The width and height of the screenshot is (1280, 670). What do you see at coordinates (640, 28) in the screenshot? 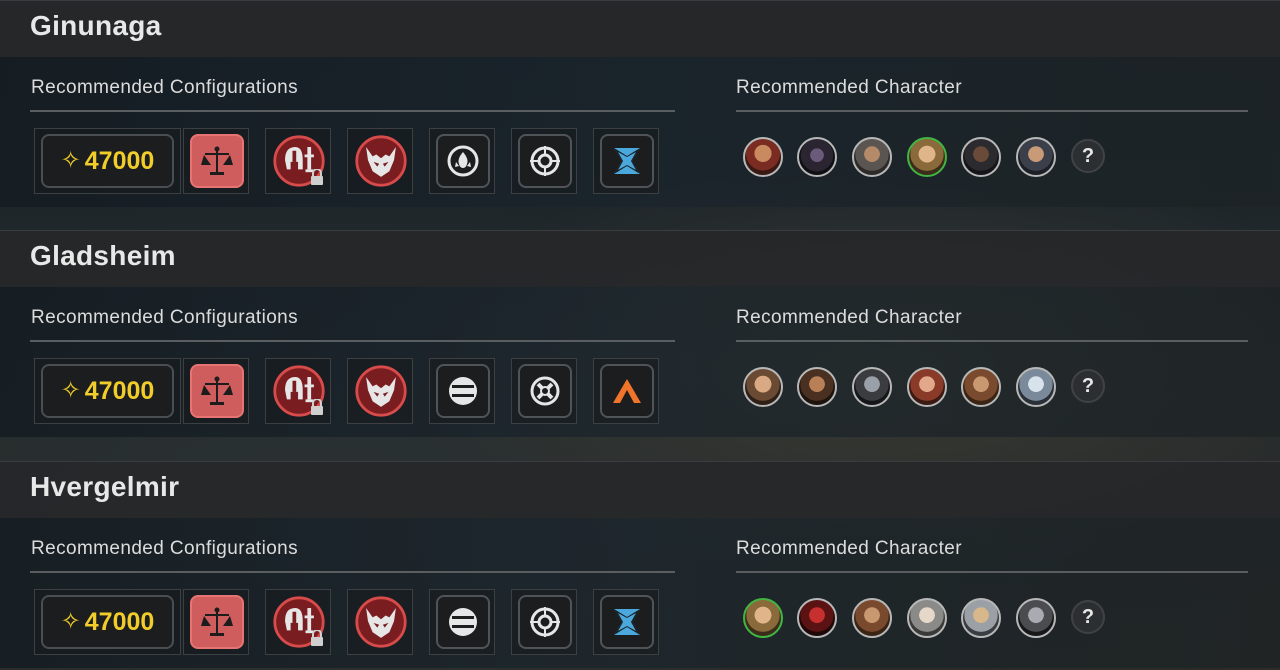
I see `section-header: Ginunaga` at bounding box center [640, 28].